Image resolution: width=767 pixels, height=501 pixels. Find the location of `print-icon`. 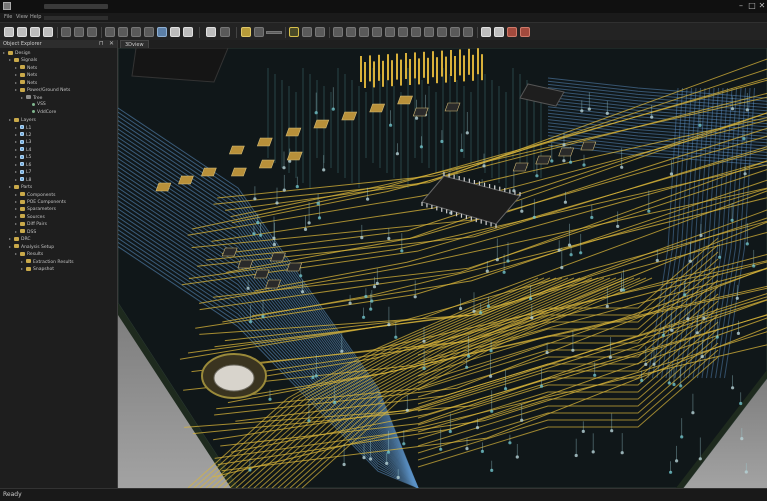

print-icon is located at coordinates (48, 32).